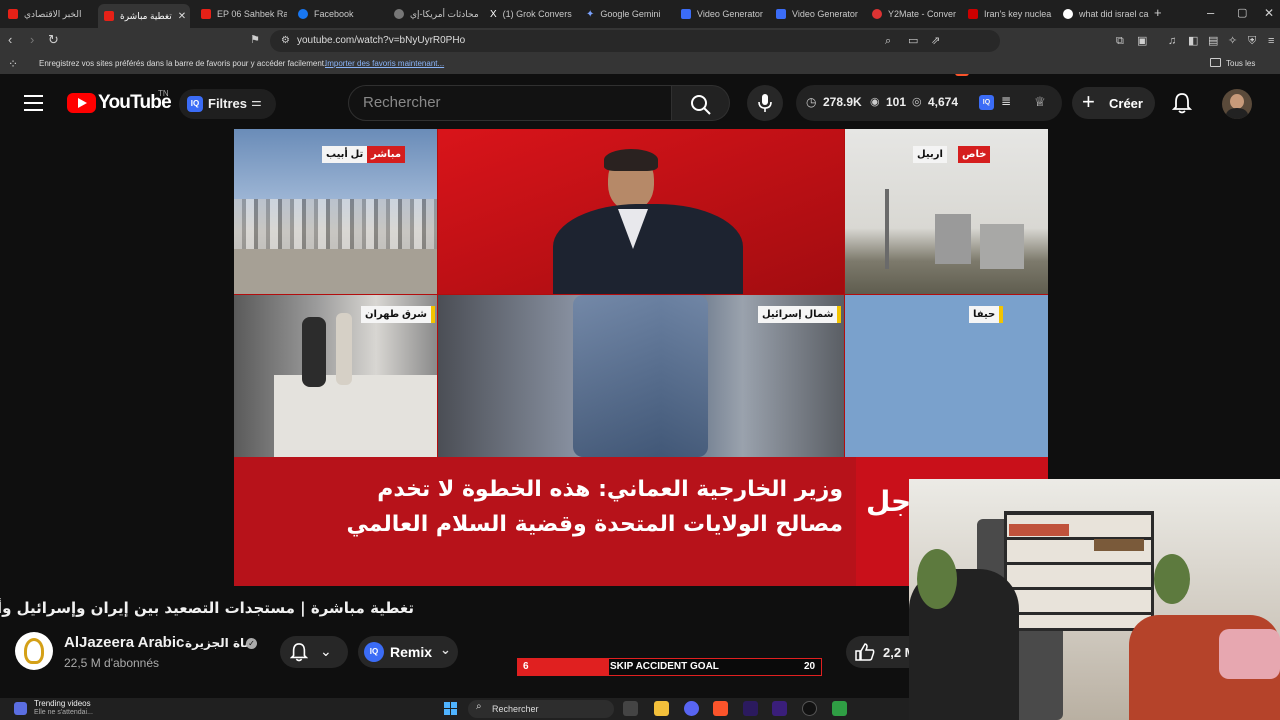 The width and height of the screenshot is (1280, 720). Describe the element at coordinates (630, 708) in the screenshot. I see `task-view-icon` at that location.